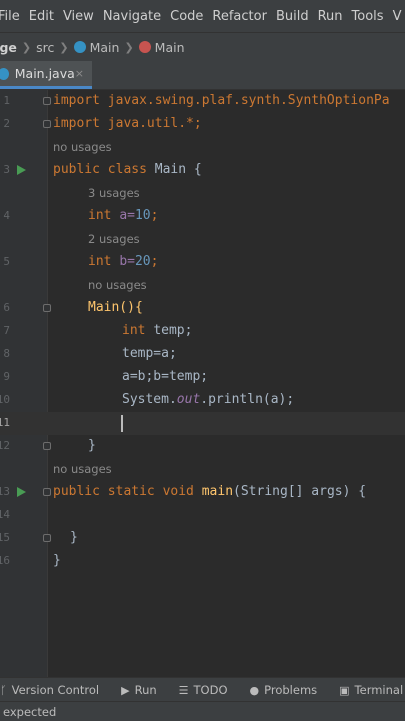 The image size is (405, 721). What do you see at coordinates (379, 690) in the screenshot?
I see `terminal-label: Terminal` at bounding box center [379, 690].